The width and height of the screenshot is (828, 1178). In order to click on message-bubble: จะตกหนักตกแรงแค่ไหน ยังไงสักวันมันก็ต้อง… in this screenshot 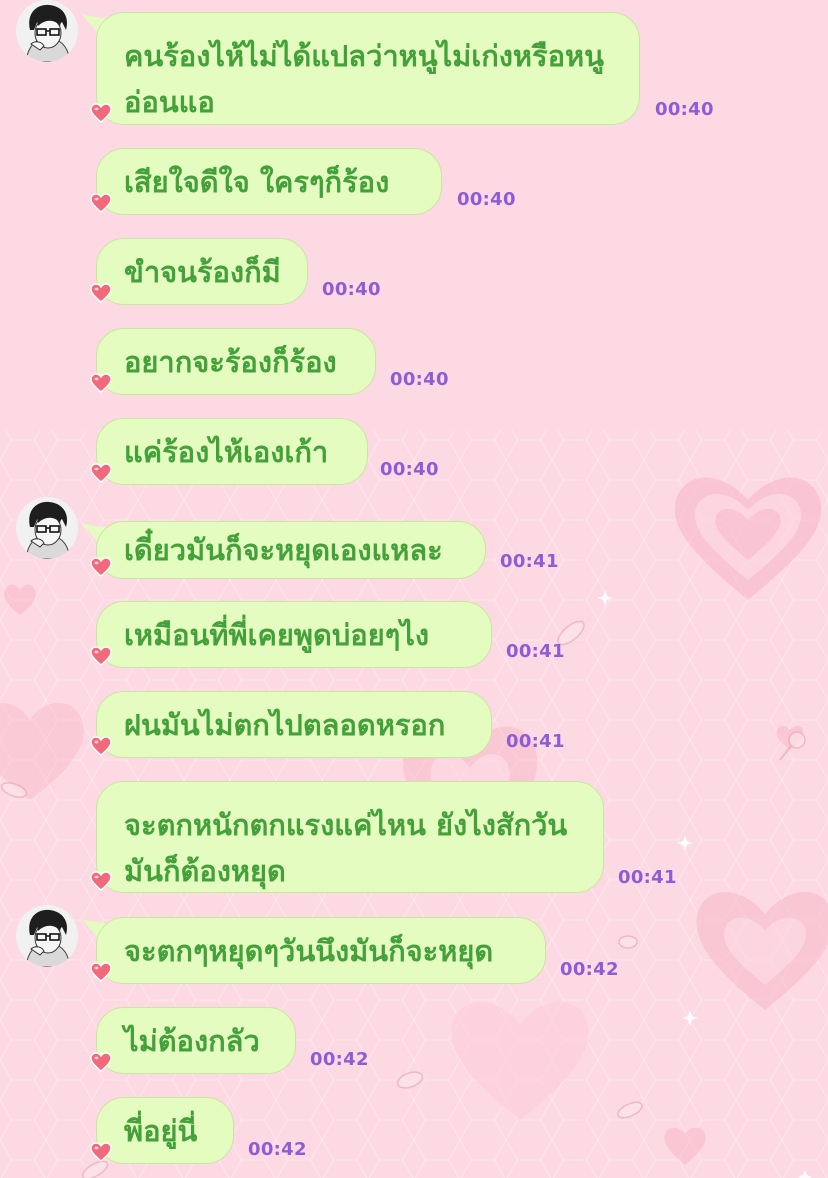, I will do `click(350, 837)`.